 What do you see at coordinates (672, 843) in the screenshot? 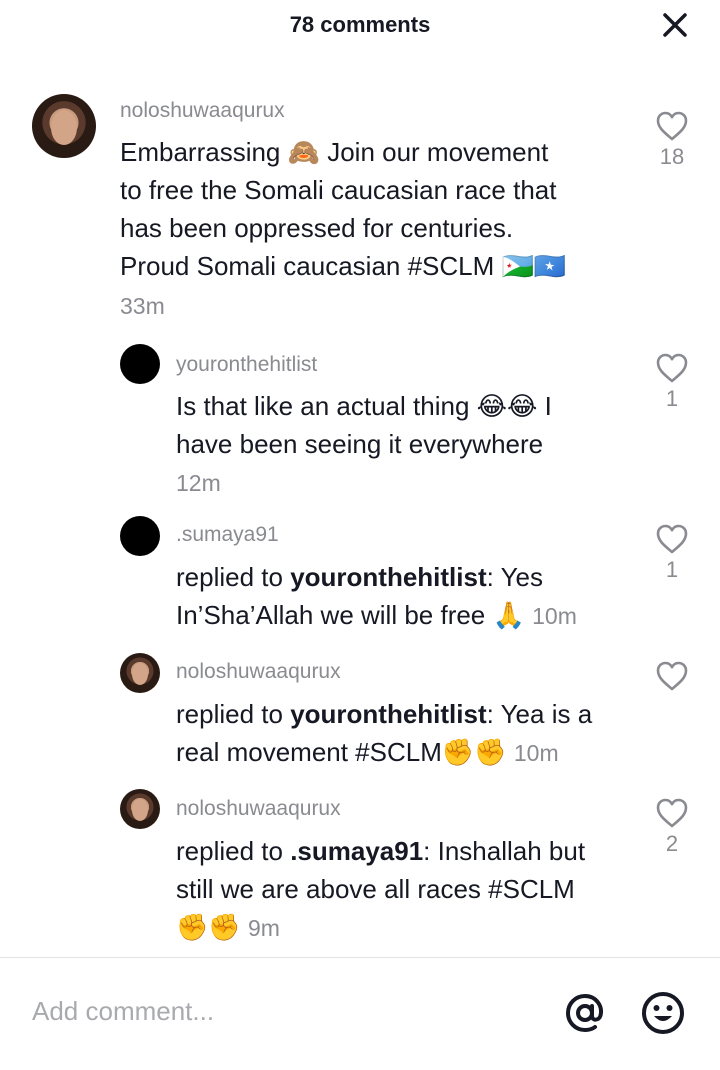
I see `like-count: 2` at bounding box center [672, 843].